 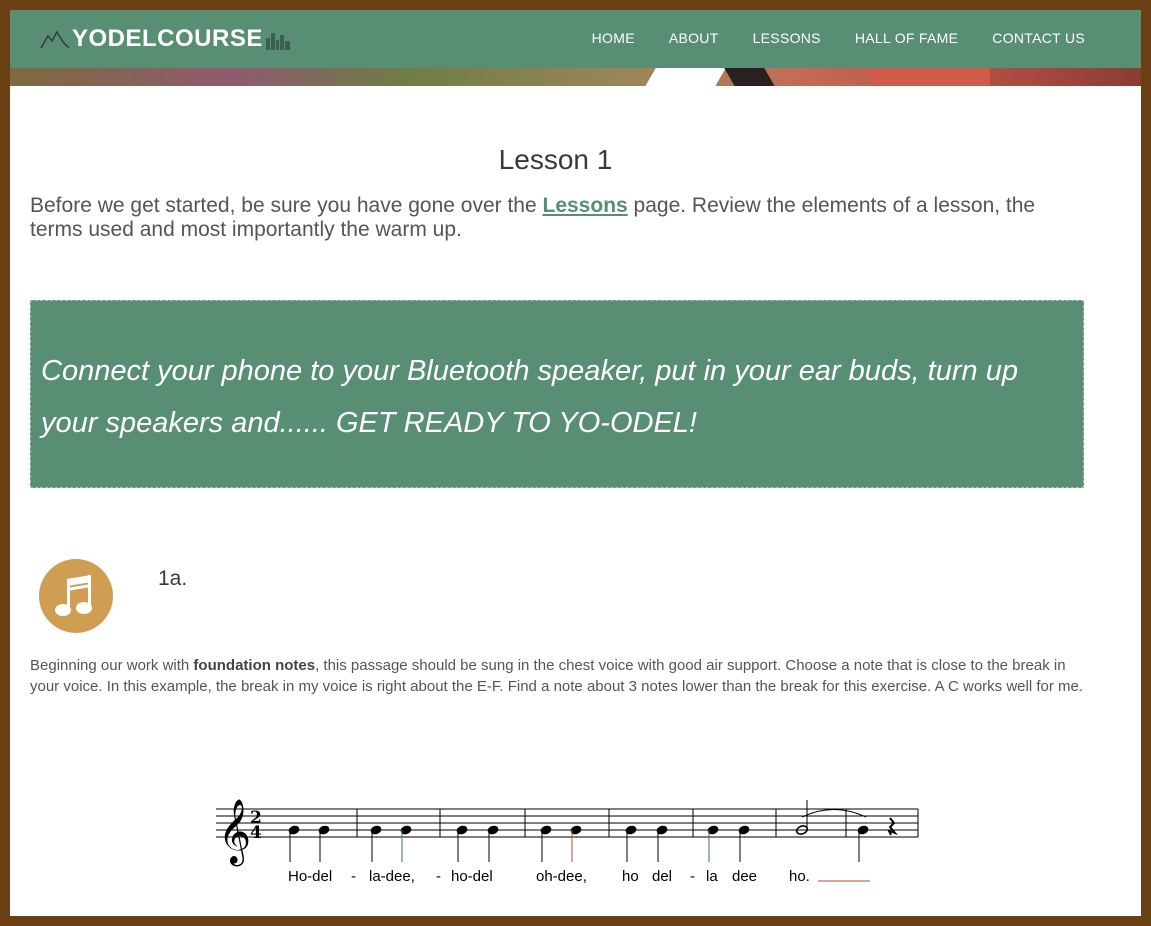 I want to click on nav-about: ABOUT, so click(x=694, y=38).